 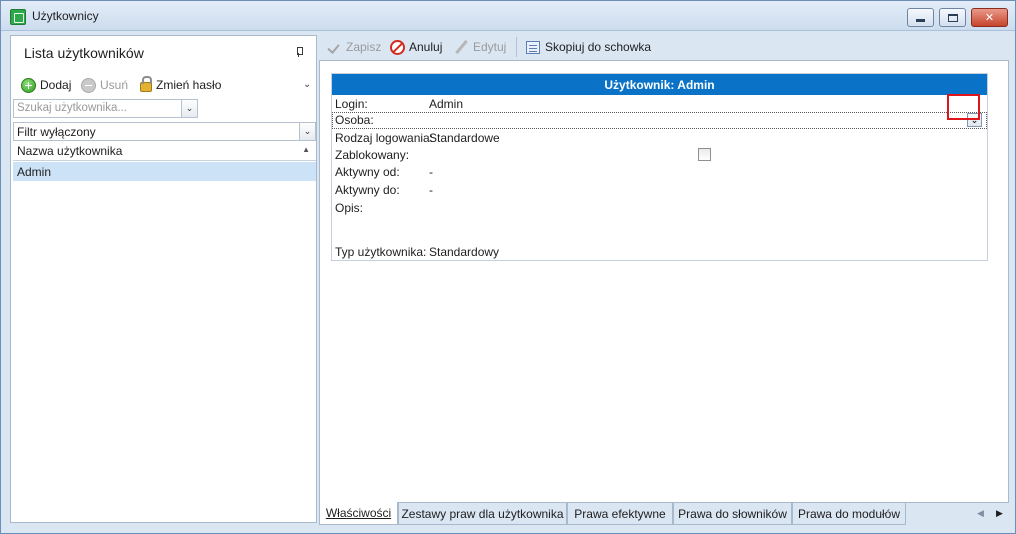 What do you see at coordinates (426, 47) in the screenshot?
I see `cancel-label: Anuluj` at bounding box center [426, 47].